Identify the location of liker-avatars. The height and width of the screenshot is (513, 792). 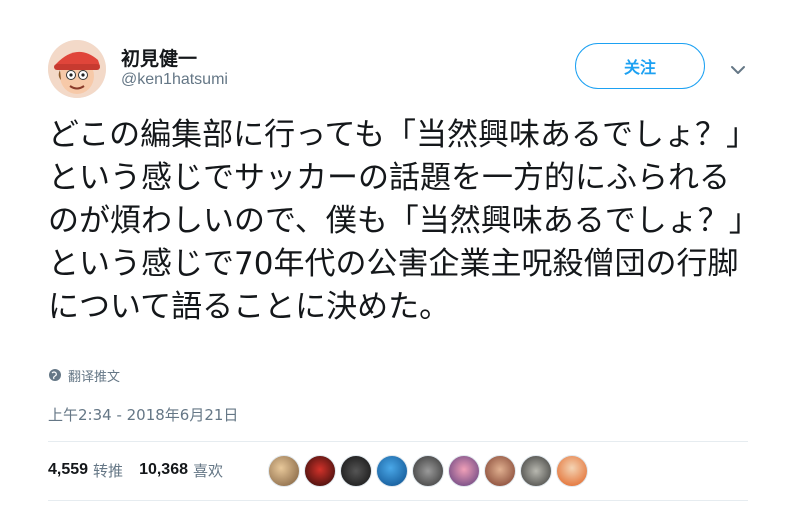
(430, 471).